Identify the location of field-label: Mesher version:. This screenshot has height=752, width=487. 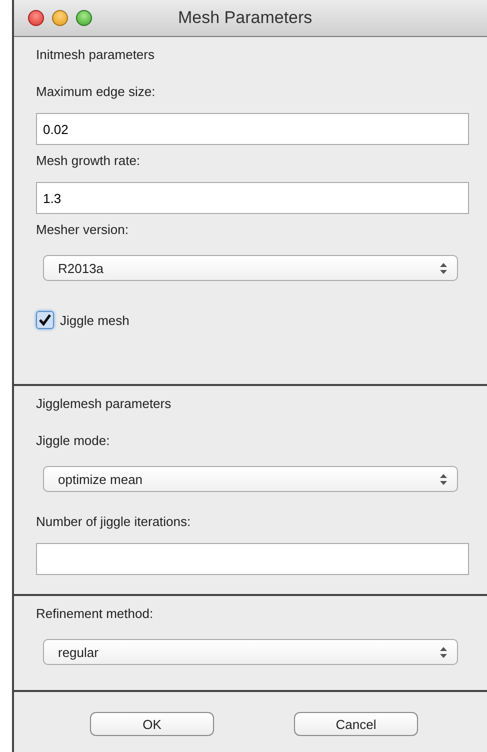
(83, 229).